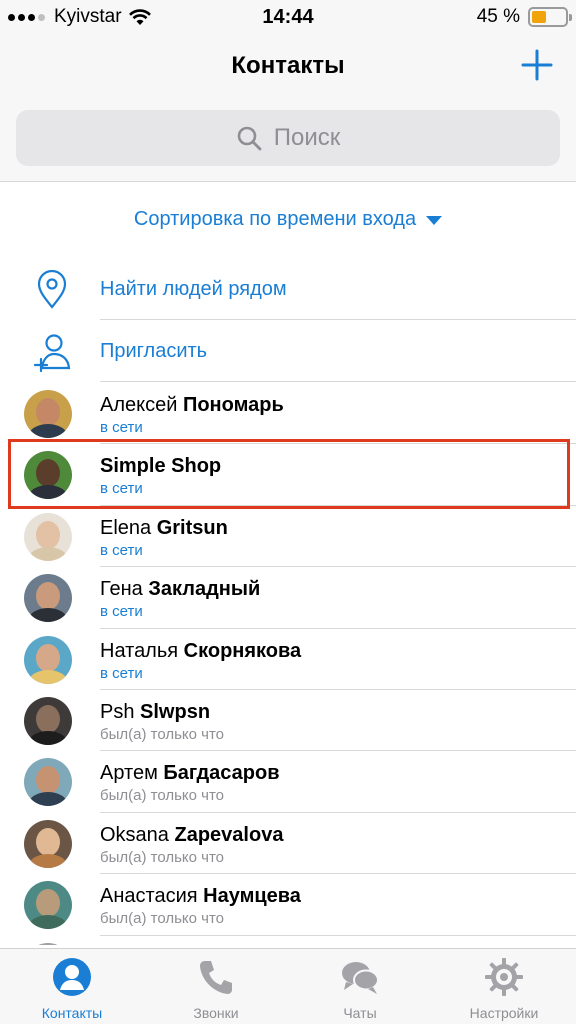  I want to click on contact-row: Наталья Скорнякова в сети, so click(288, 659).